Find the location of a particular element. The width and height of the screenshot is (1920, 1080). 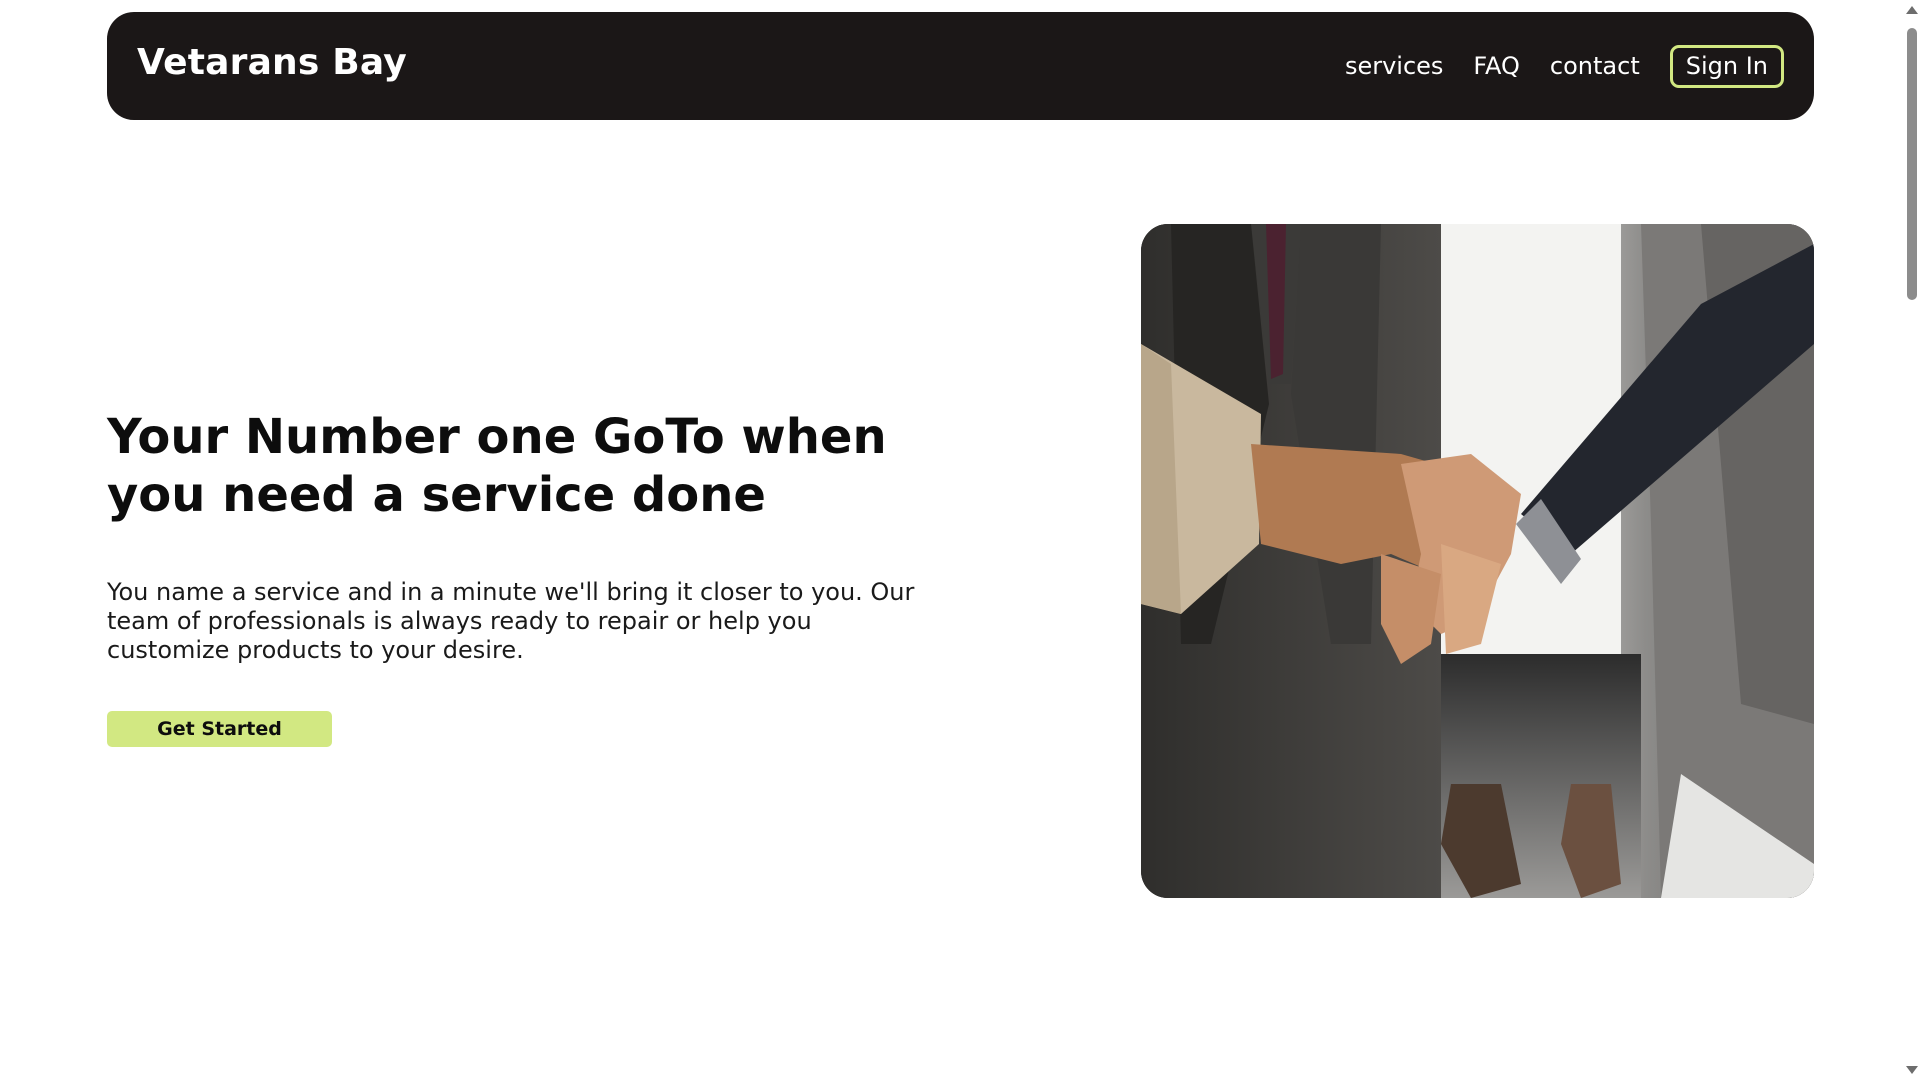

get-started-button: Get Started is located at coordinates (219, 729).